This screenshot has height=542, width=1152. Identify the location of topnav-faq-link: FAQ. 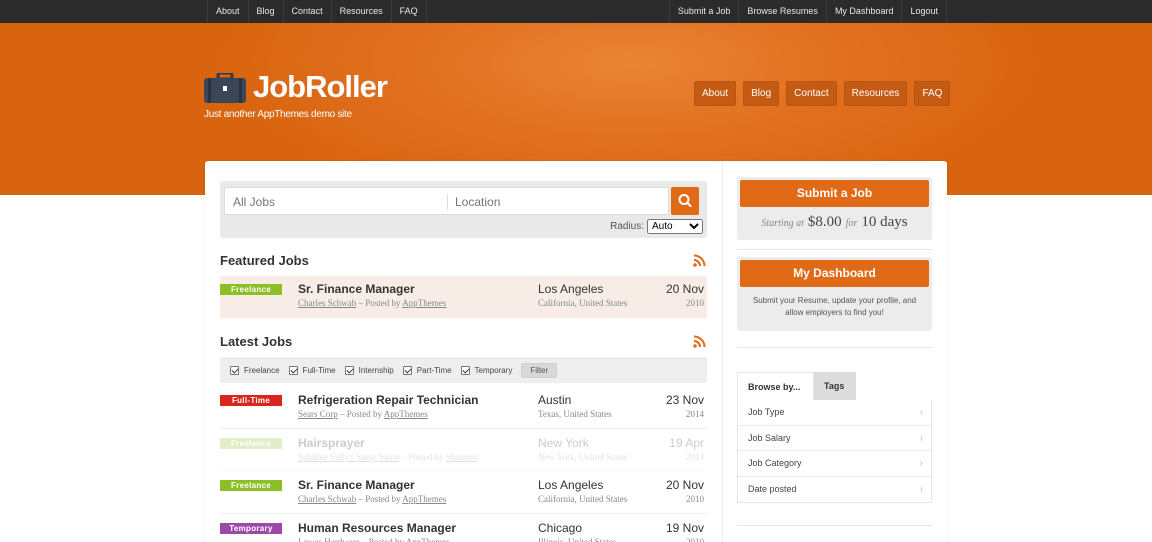
(409, 11).